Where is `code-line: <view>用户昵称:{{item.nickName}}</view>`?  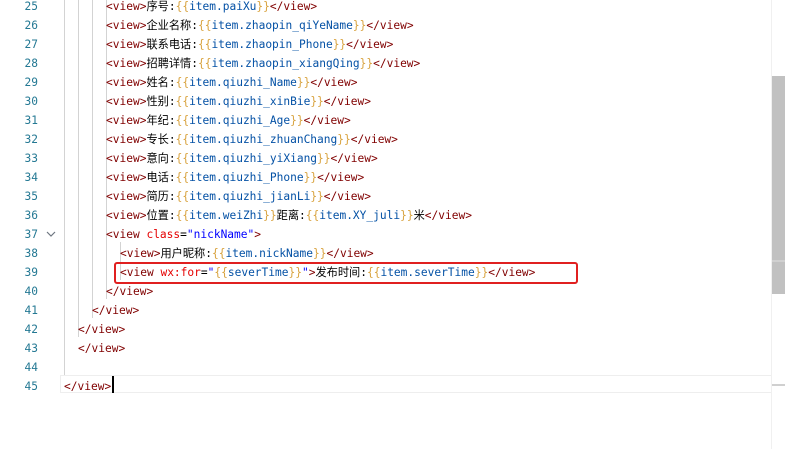 code-line: <view>用户昵称:{{item.nickName}}</view> is located at coordinates (247, 253).